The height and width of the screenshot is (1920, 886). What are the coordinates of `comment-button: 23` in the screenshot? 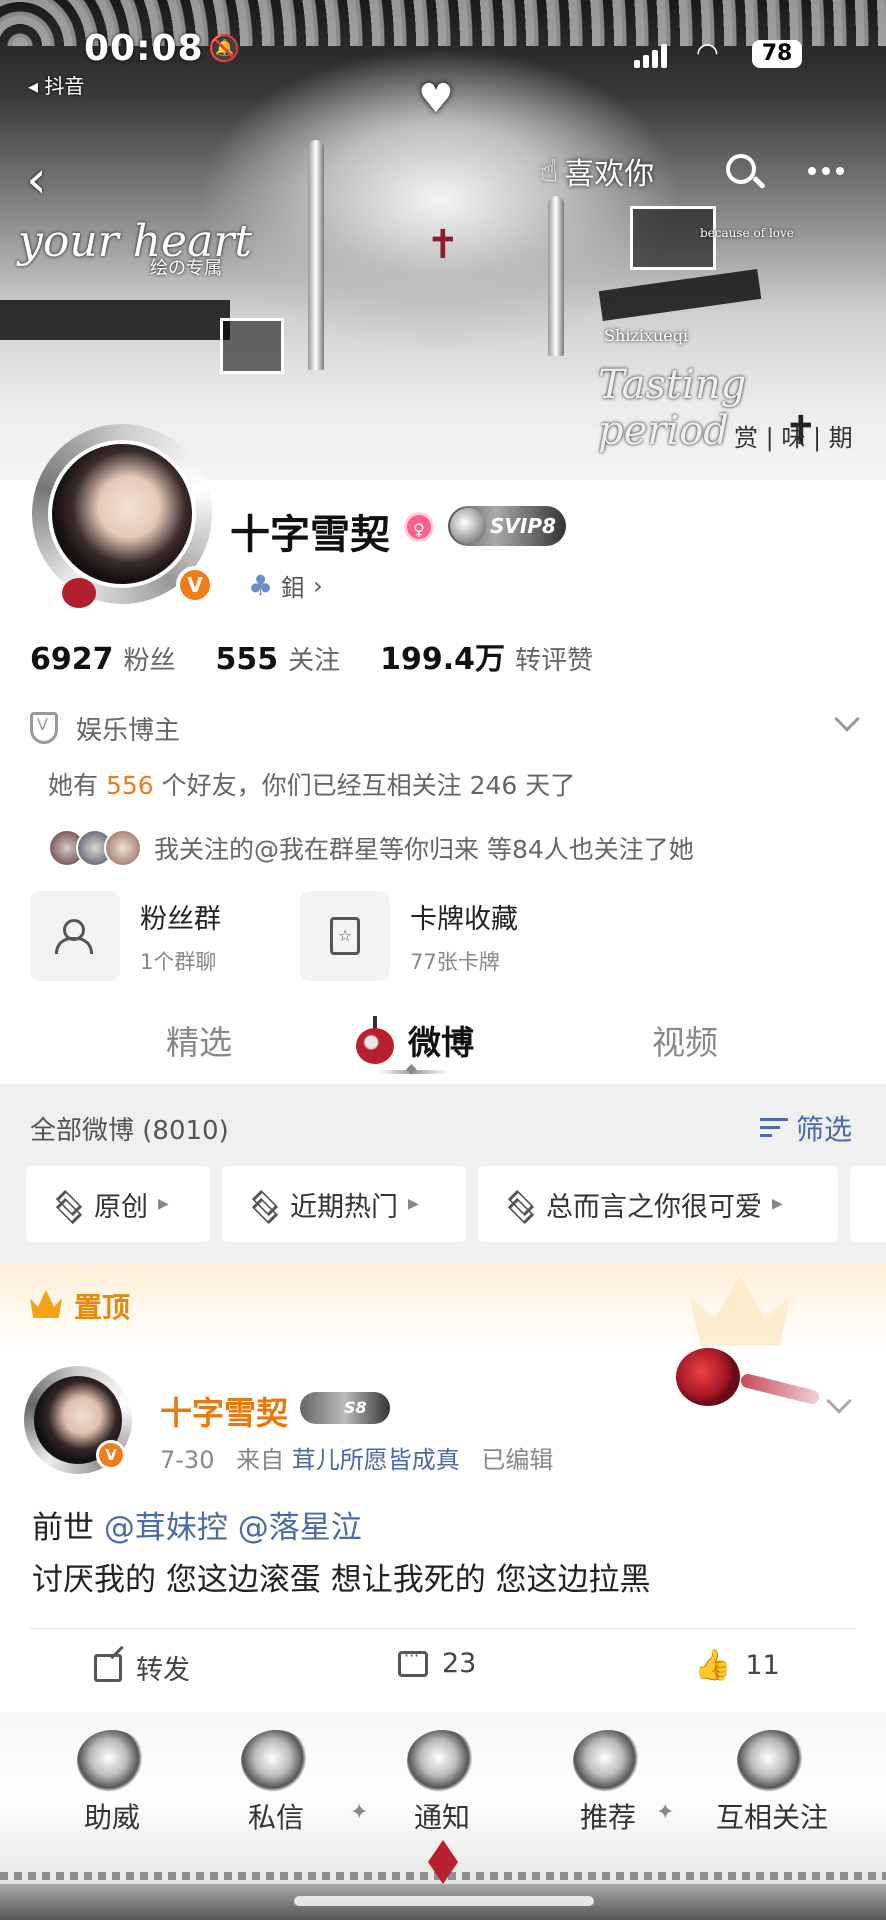 It's located at (437, 1662).